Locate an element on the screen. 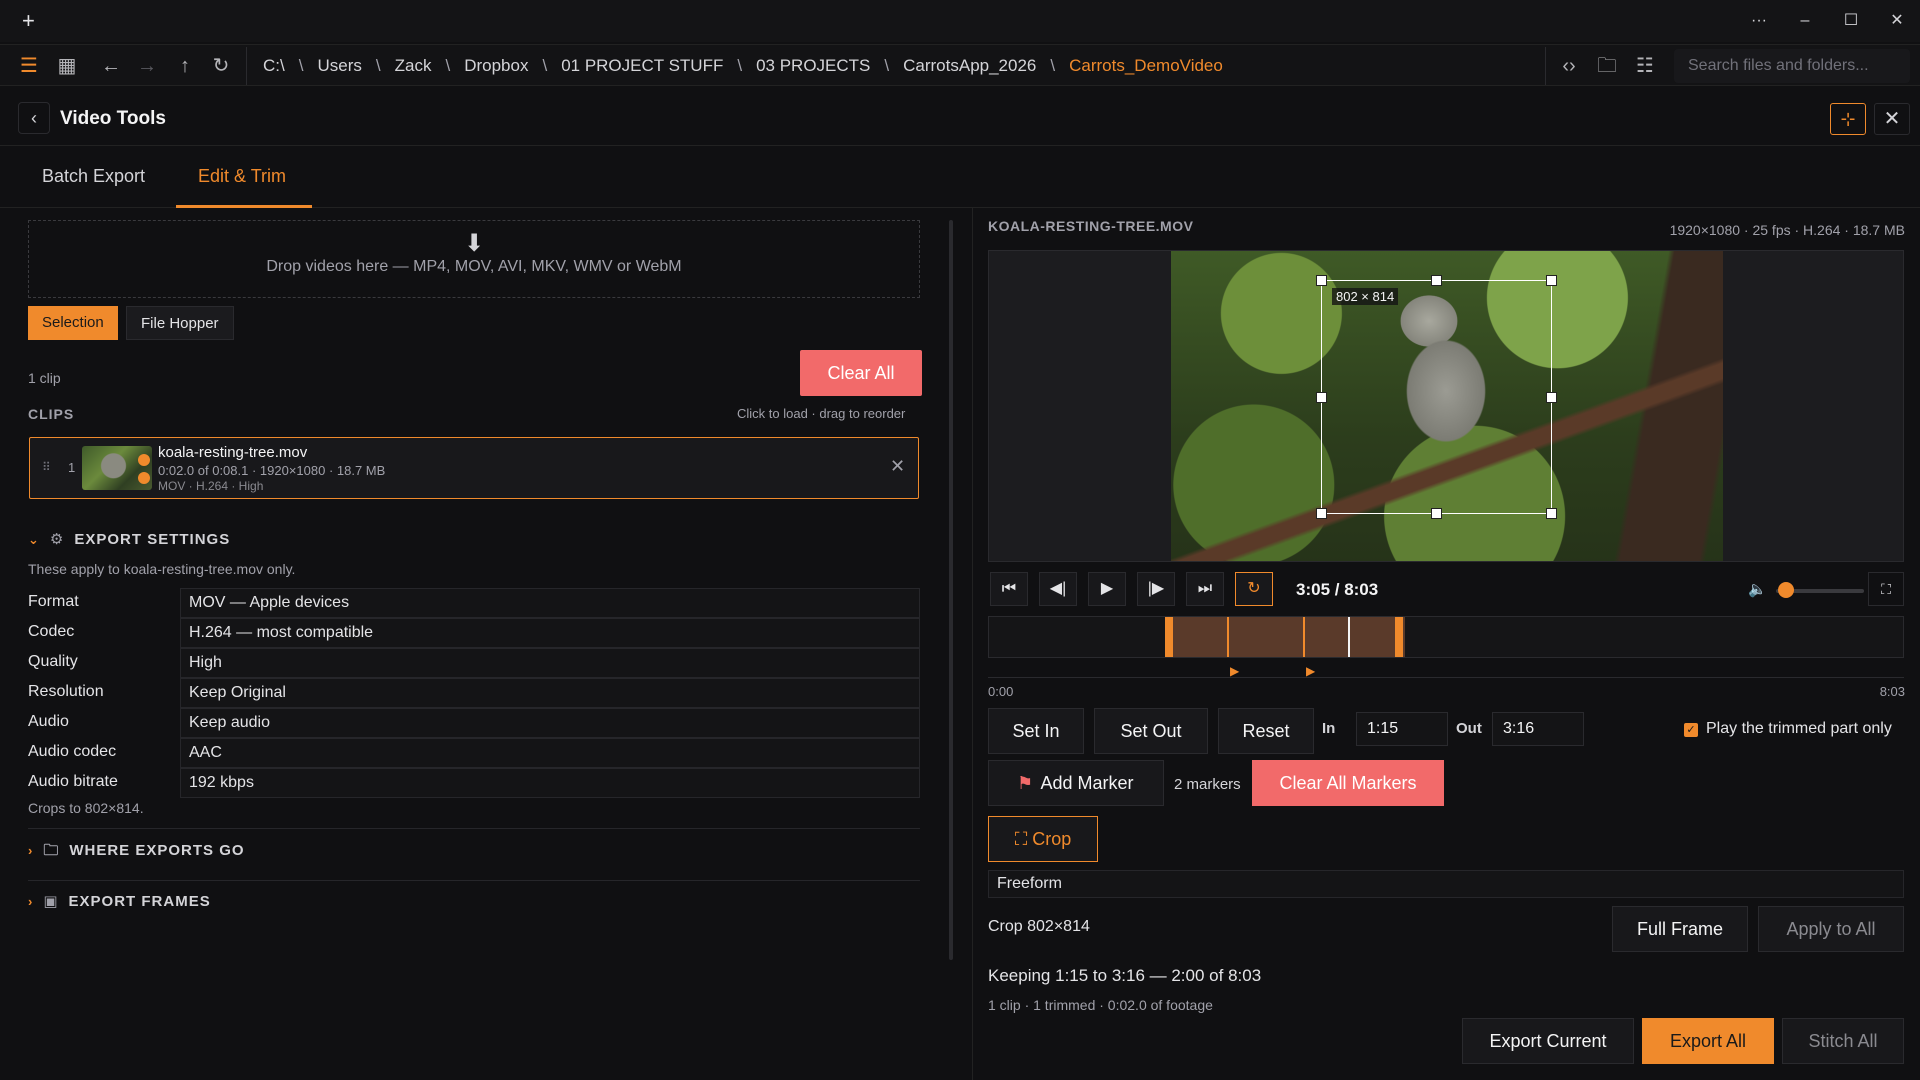  export-settings-header: ⌄ ⚙ EXPORT SETTINGS is located at coordinates (129, 539).